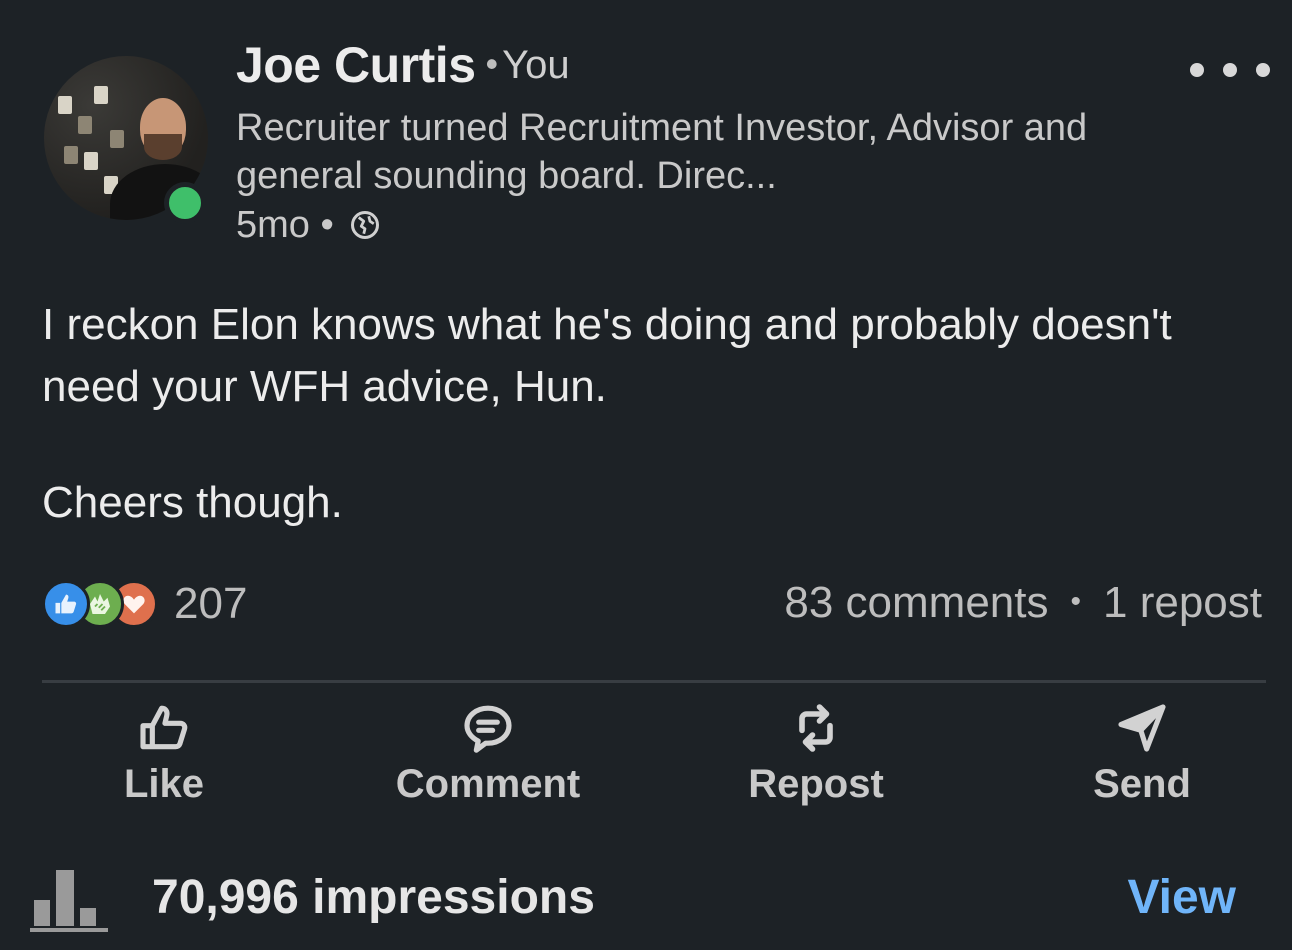 The height and width of the screenshot is (950, 1292). Describe the element at coordinates (1142, 784) in the screenshot. I see `send-label: Send` at that location.